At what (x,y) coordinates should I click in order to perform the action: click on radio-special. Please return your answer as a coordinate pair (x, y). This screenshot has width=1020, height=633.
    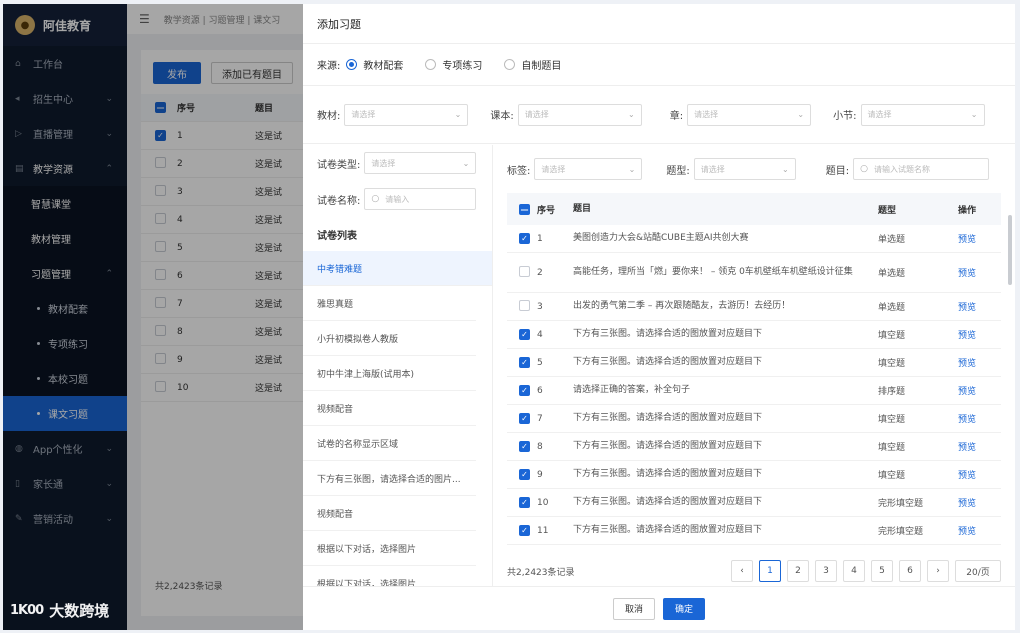
    Looking at the image, I should click on (431, 64).